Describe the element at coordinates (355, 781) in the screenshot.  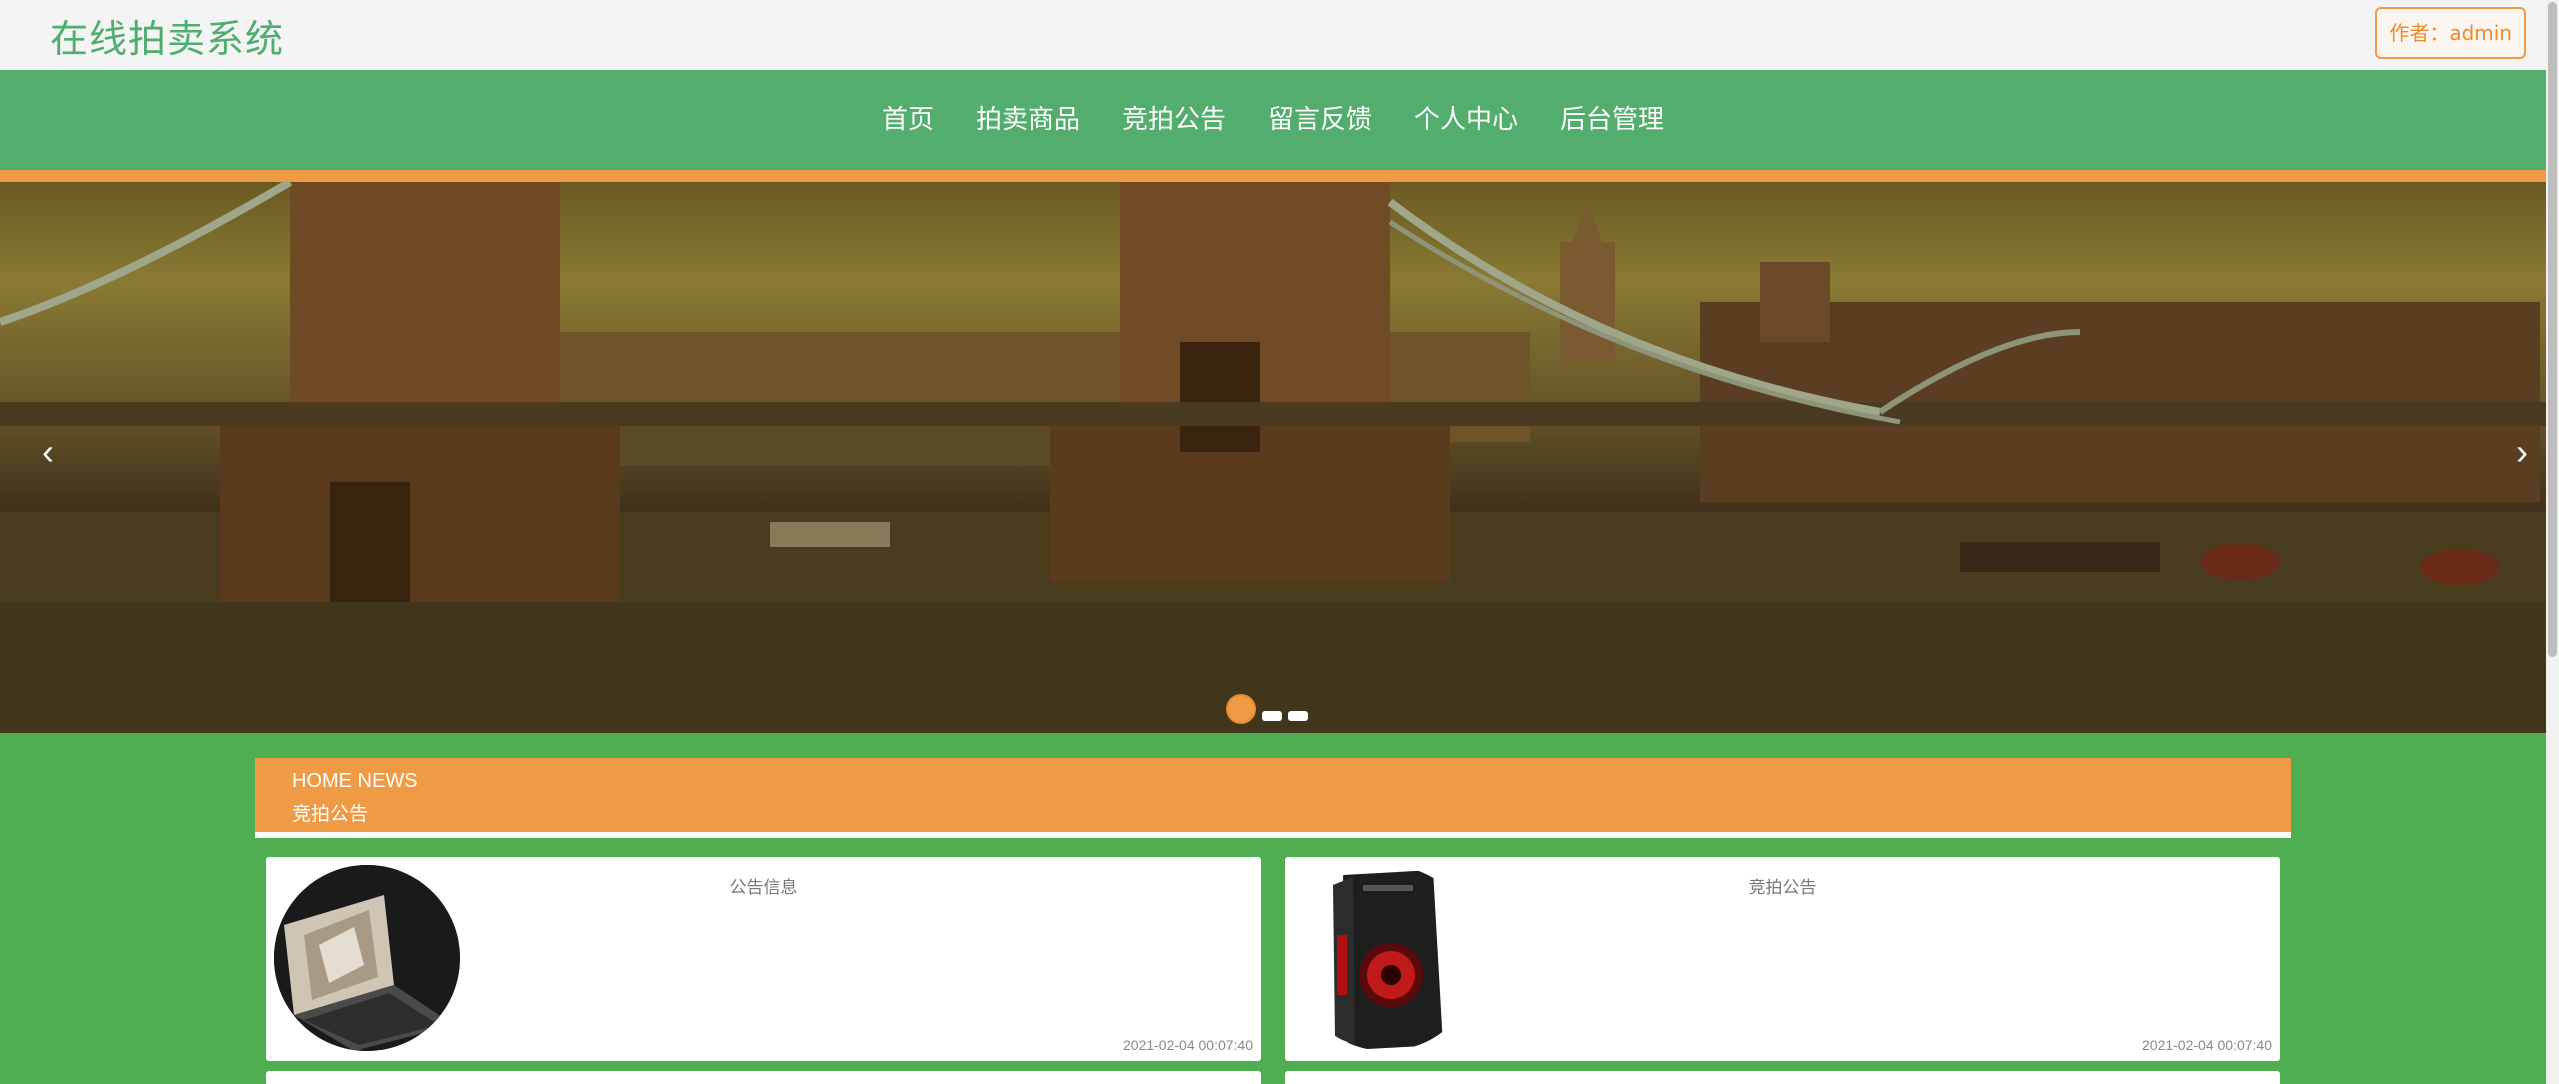
I see `news-title-en: HOME NEWS` at that location.